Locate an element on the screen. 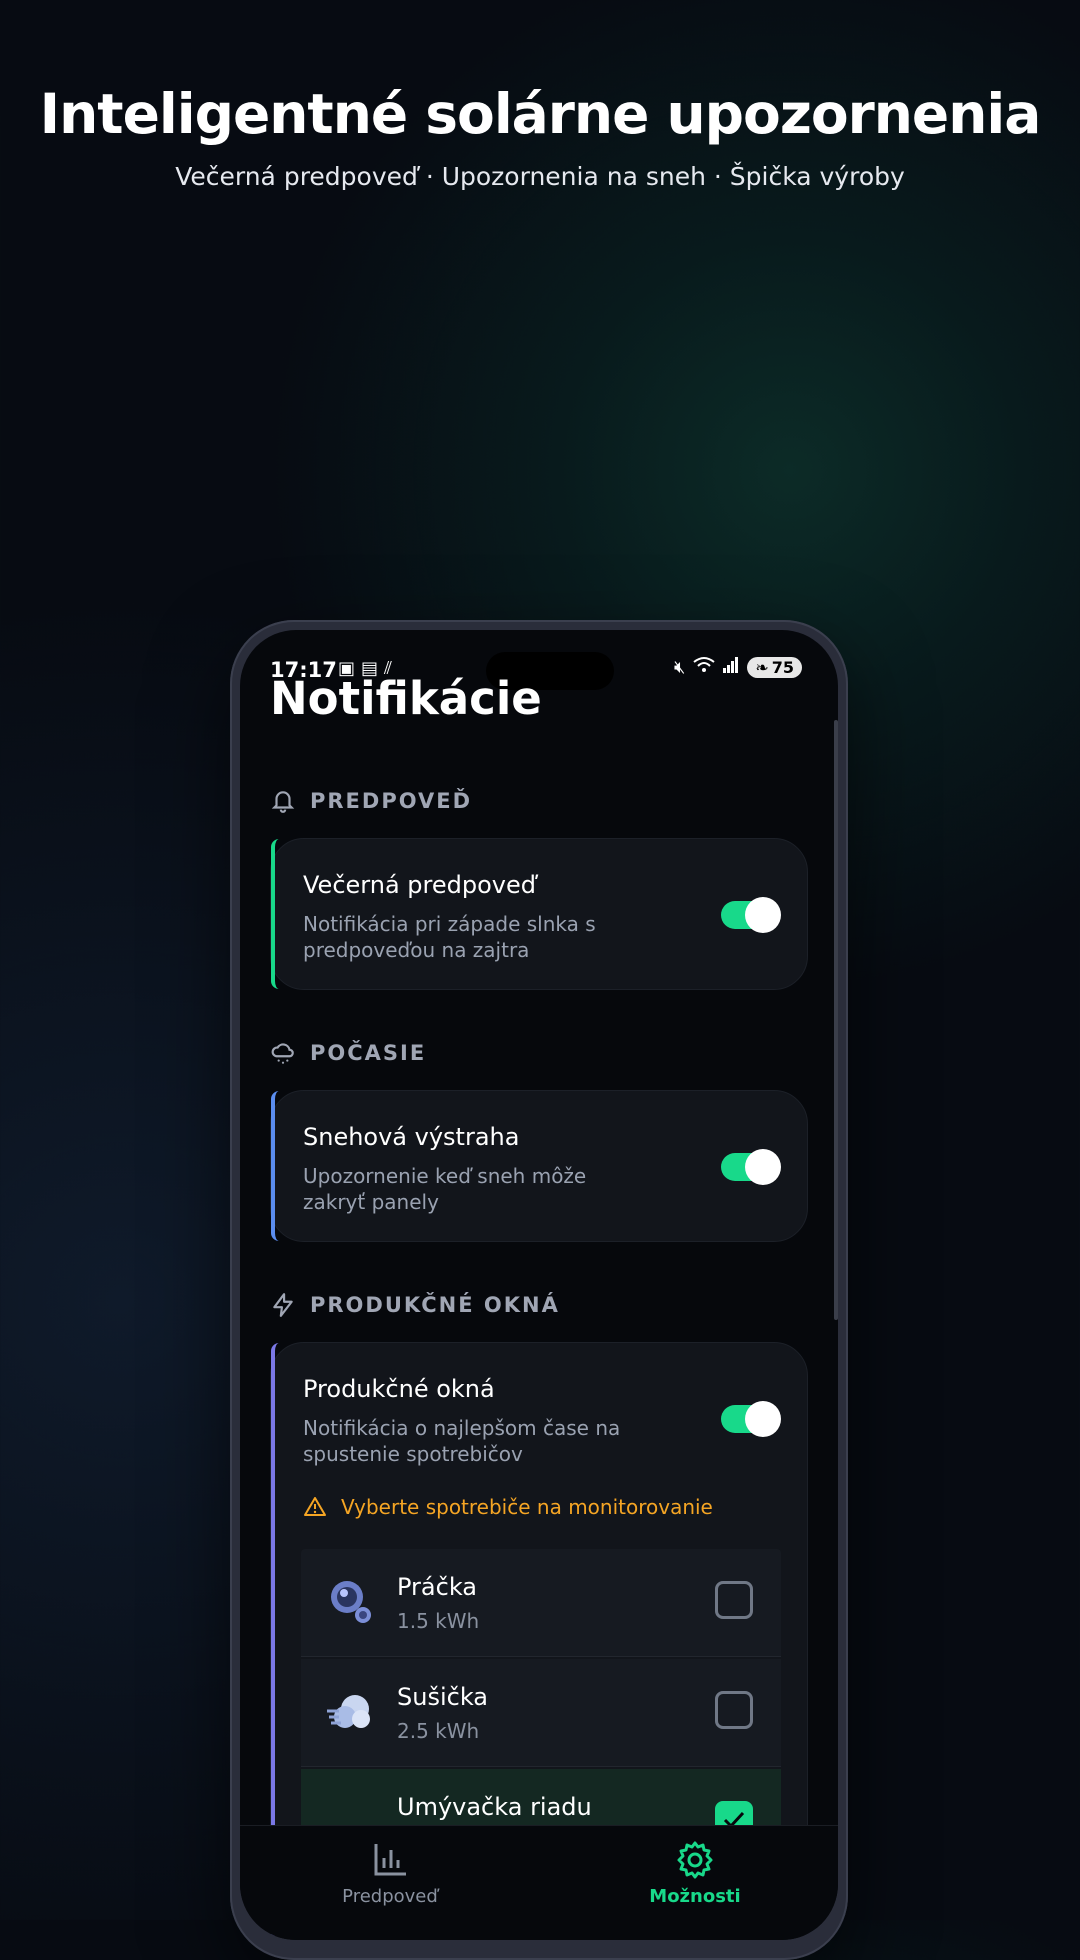 The image size is (1080, 1960). appliance-row-washer: Práčka 1.5 kWh is located at coordinates (541, 1603).